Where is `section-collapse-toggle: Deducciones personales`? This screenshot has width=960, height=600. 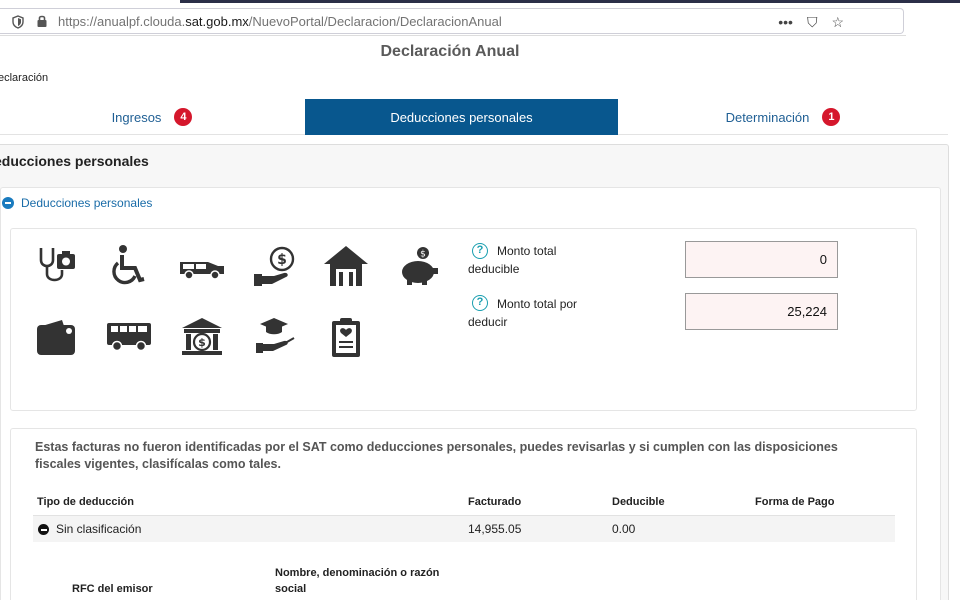
section-collapse-toggle: Deducciones personales is located at coordinates (77, 203).